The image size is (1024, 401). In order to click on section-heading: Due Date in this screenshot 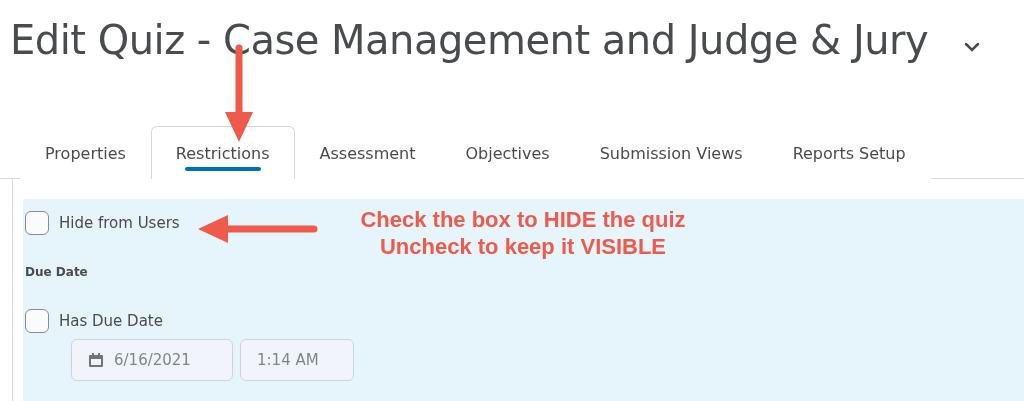, I will do `click(57, 272)`.